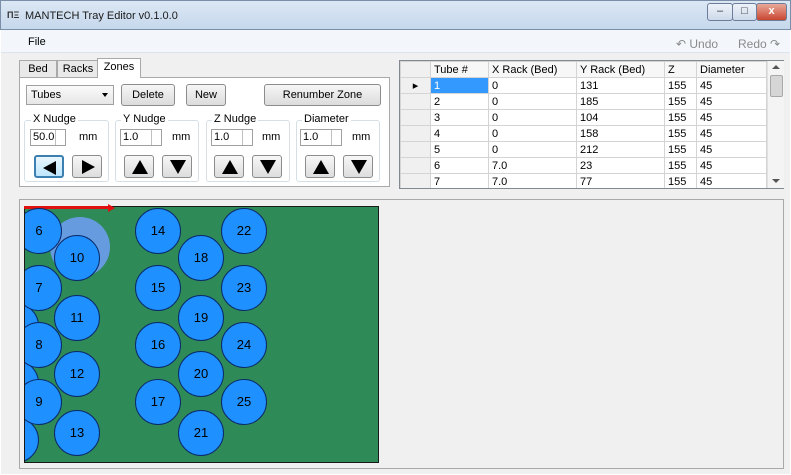  What do you see at coordinates (620, 133) in the screenshot?
I see `table-cell: 158` at bounding box center [620, 133].